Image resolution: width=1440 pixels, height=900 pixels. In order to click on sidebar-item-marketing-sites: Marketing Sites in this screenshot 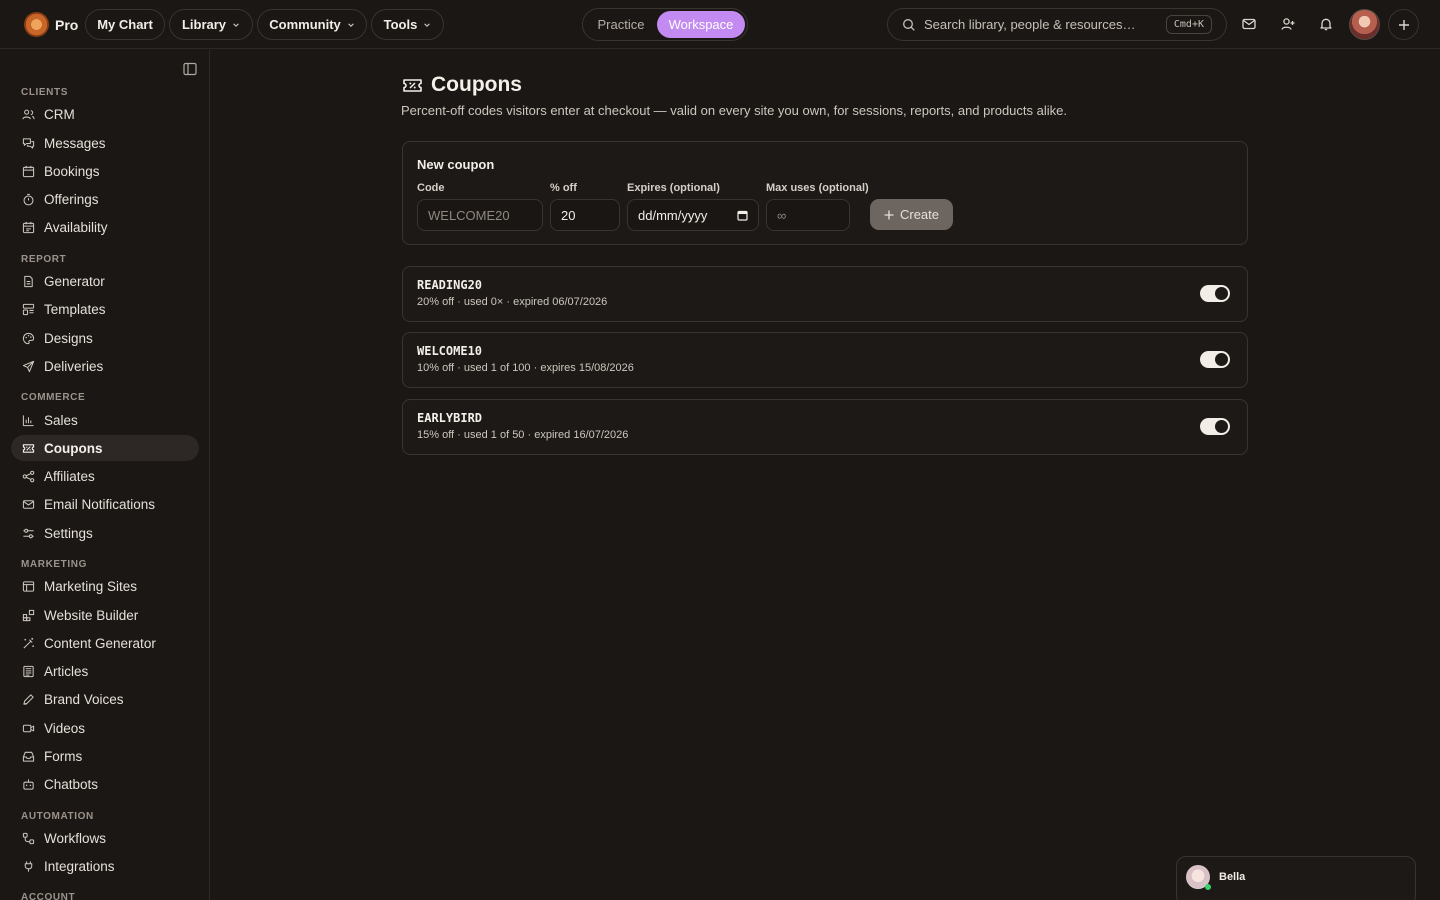, I will do `click(105, 586)`.